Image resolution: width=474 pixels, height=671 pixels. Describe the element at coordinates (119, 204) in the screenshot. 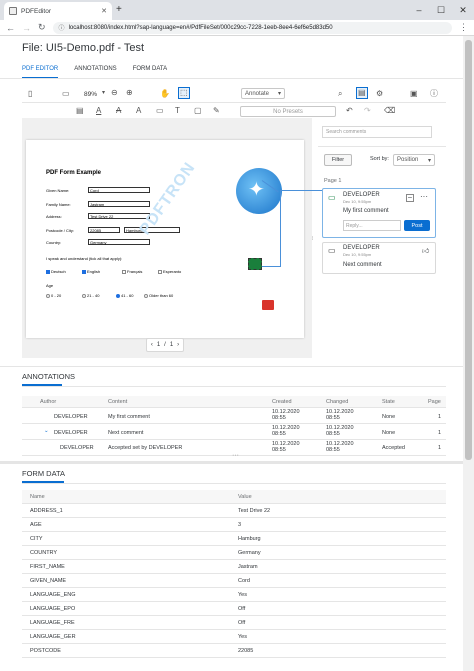

I see `family-name-field: Jastram` at that location.